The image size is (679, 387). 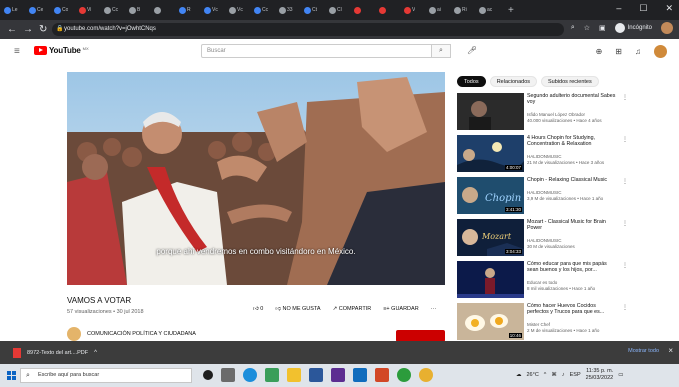 I want to click on download-options-chevron: ^, so click(x=95, y=353).